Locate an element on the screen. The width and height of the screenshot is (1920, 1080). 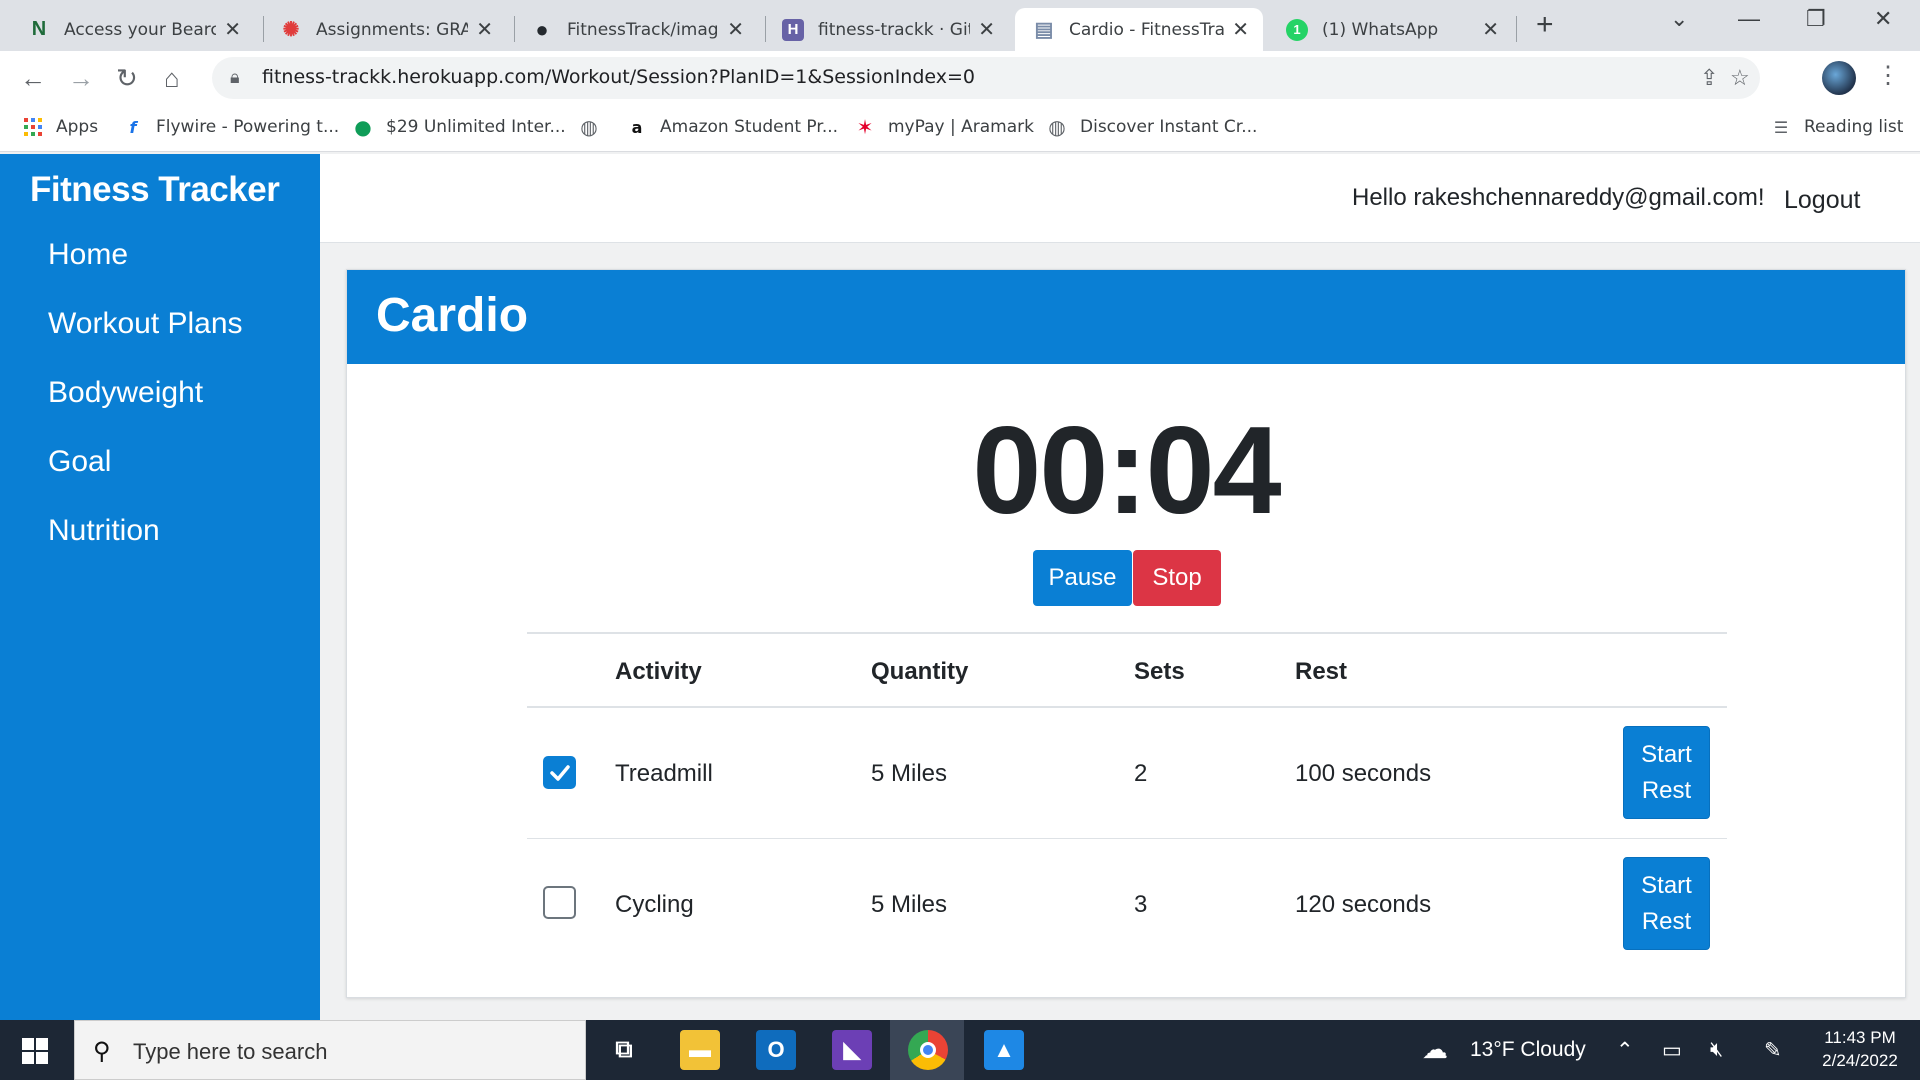
amazon-icon: a is located at coordinates (637, 127).